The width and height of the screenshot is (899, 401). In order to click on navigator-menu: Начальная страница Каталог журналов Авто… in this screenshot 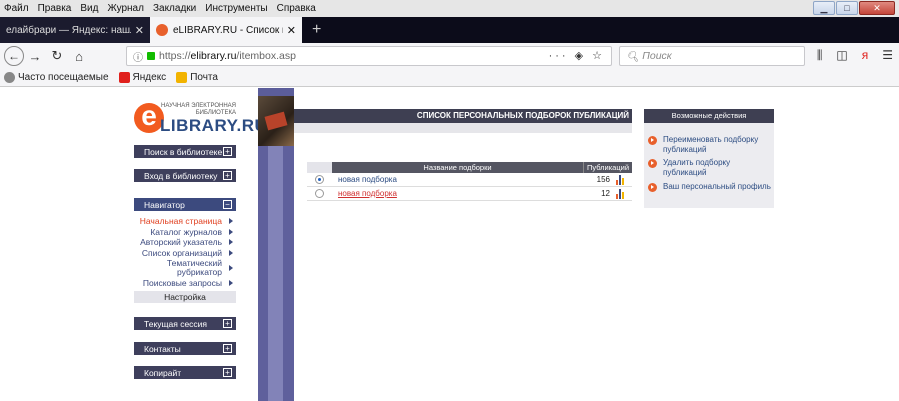, I will do `click(185, 259)`.